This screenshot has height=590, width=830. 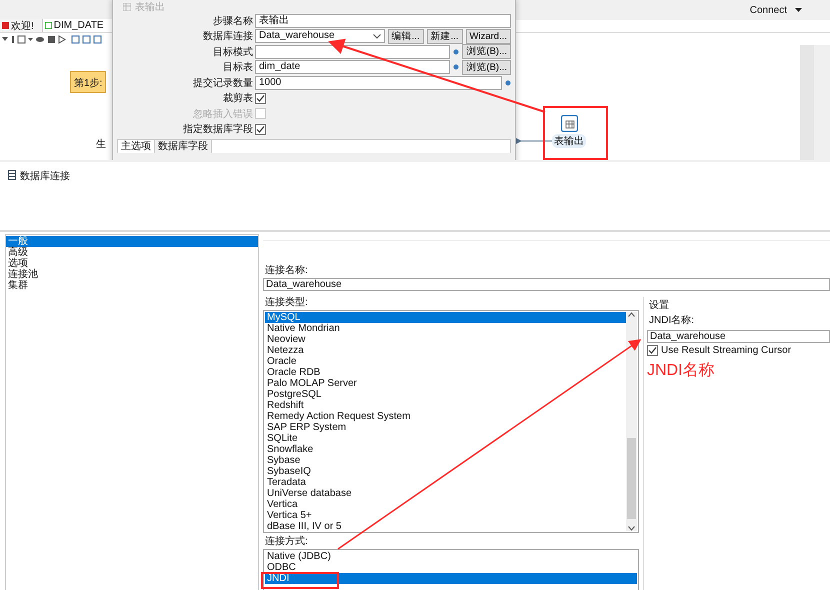 I want to click on list-item: 集群, so click(x=132, y=285).